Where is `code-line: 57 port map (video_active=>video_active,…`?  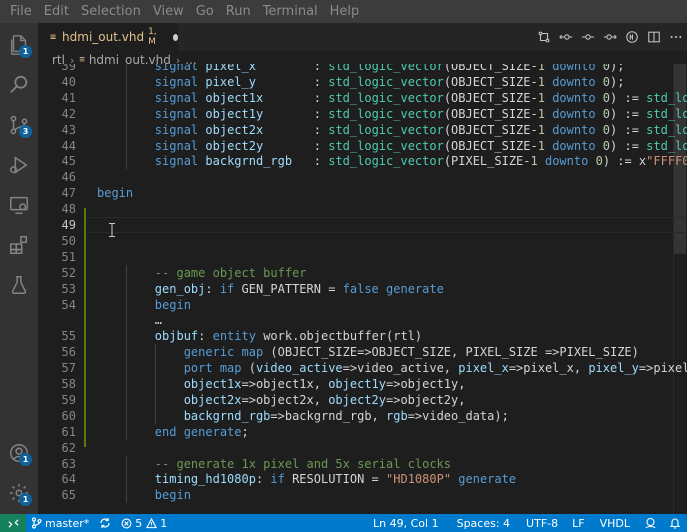
code-line: 57 port map (video_active=>video_active,… is located at coordinates (362, 368).